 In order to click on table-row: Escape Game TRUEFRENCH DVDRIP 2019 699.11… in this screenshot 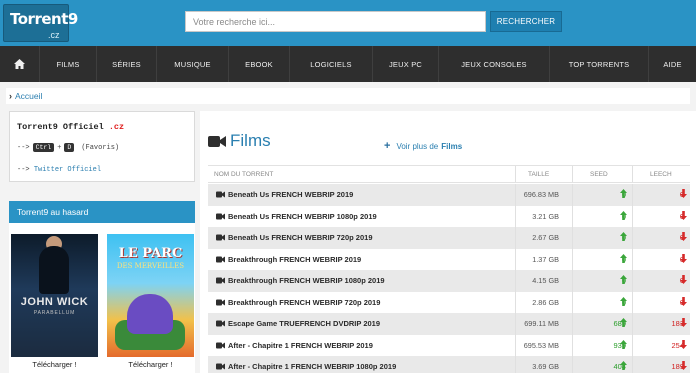, I will do `click(449, 324)`.